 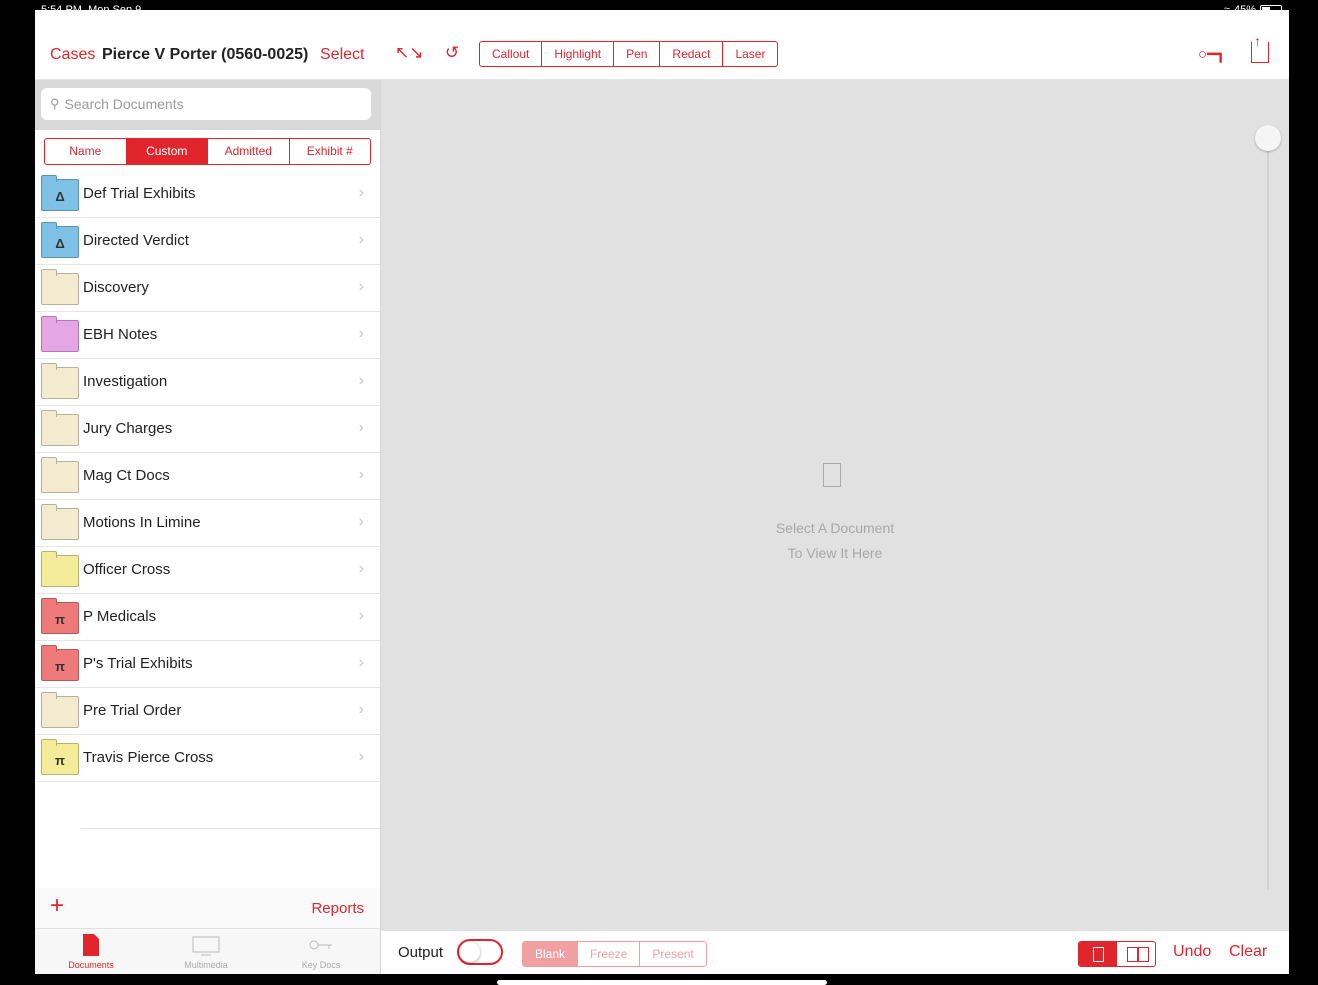 What do you see at coordinates (207, 664) in the screenshot?
I see `folder-row: π P's Trial Exhibits ›` at bounding box center [207, 664].